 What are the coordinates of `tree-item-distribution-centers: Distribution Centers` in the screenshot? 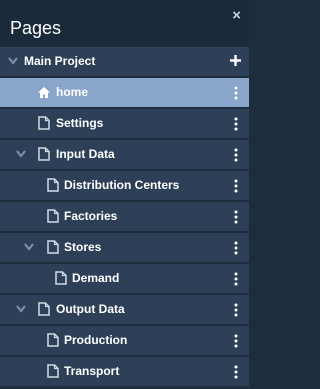 It's located at (124, 186).